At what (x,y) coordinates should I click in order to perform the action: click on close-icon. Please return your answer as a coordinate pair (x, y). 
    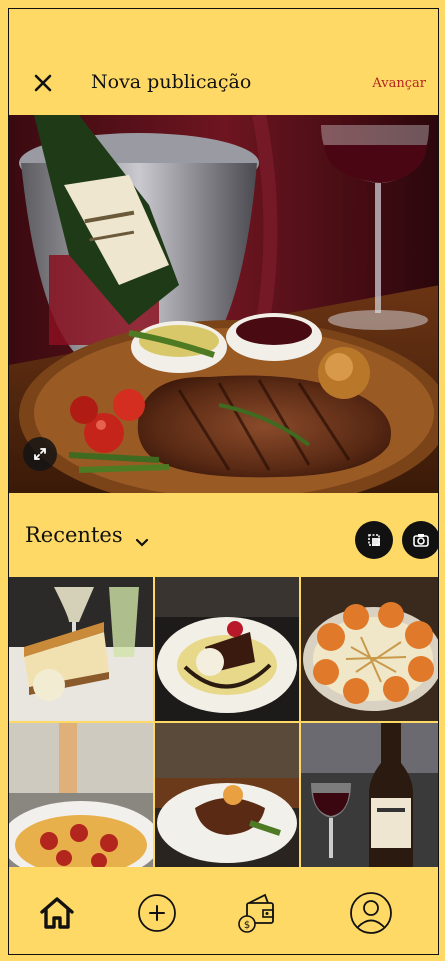
    Looking at the image, I should click on (43, 83).